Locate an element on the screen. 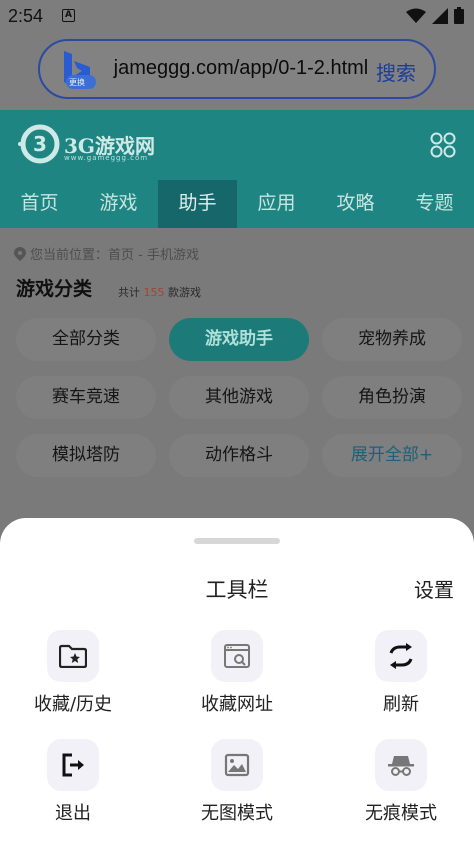 The image size is (474, 842). expand-all-button: 展开全部+ is located at coordinates (392, 455).